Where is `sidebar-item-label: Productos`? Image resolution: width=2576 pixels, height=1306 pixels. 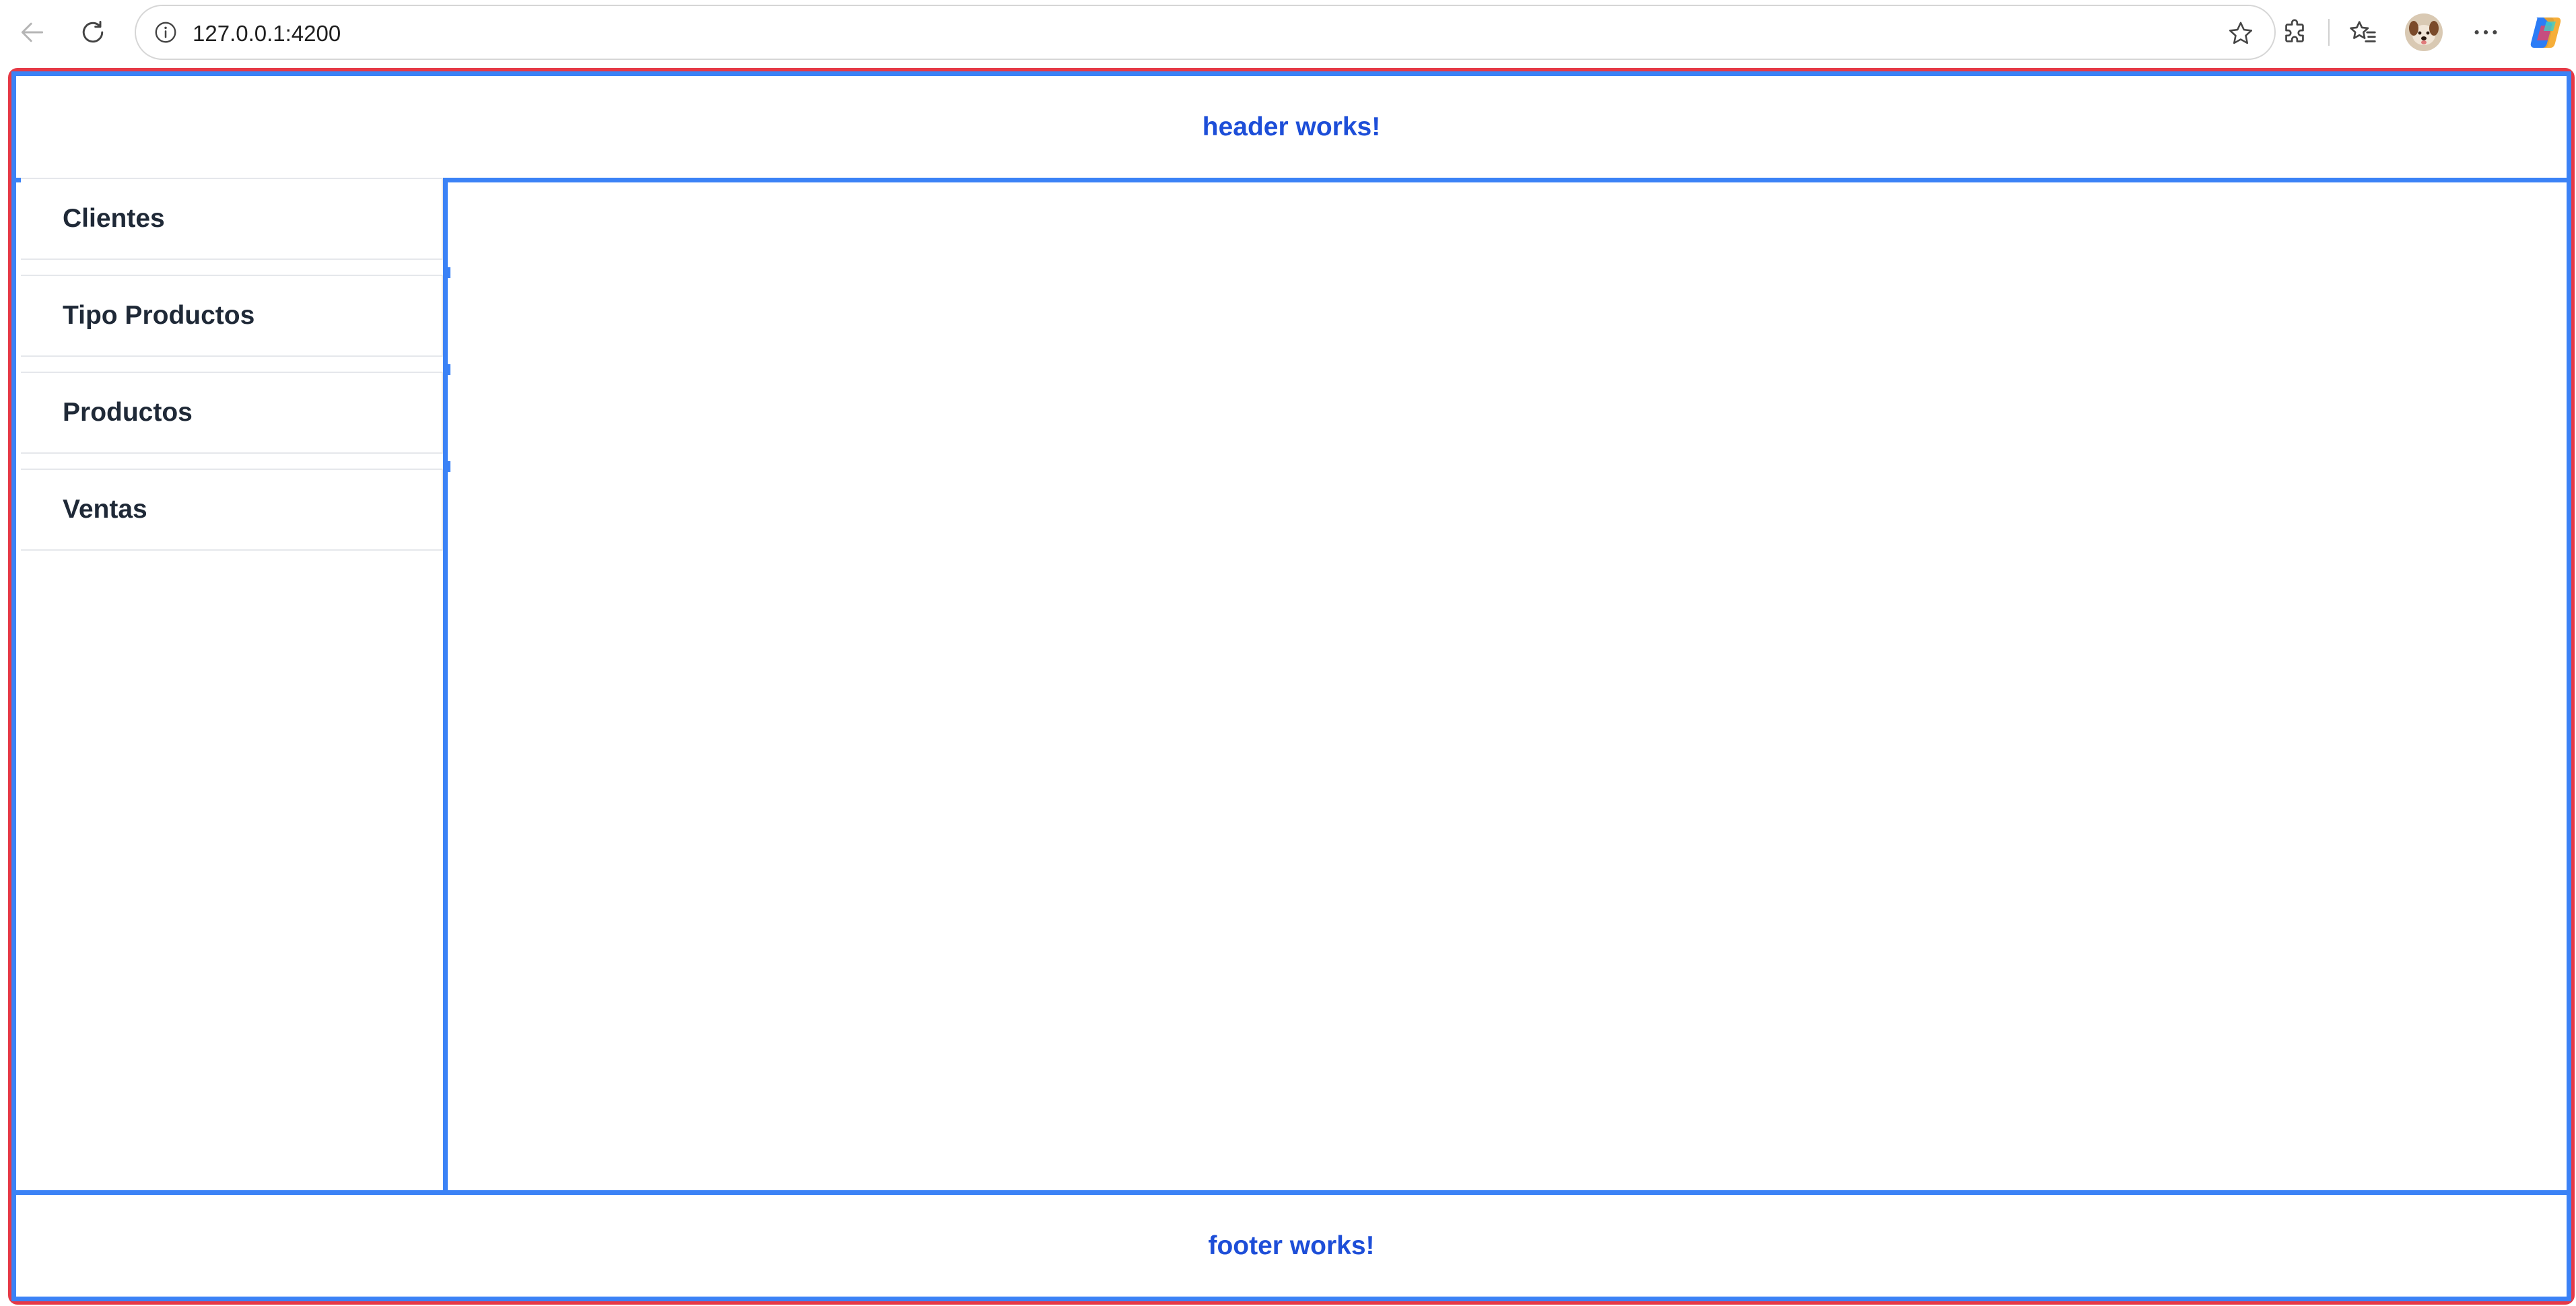
sidebar-item-label: Productos is located at coordinates (128, 413).